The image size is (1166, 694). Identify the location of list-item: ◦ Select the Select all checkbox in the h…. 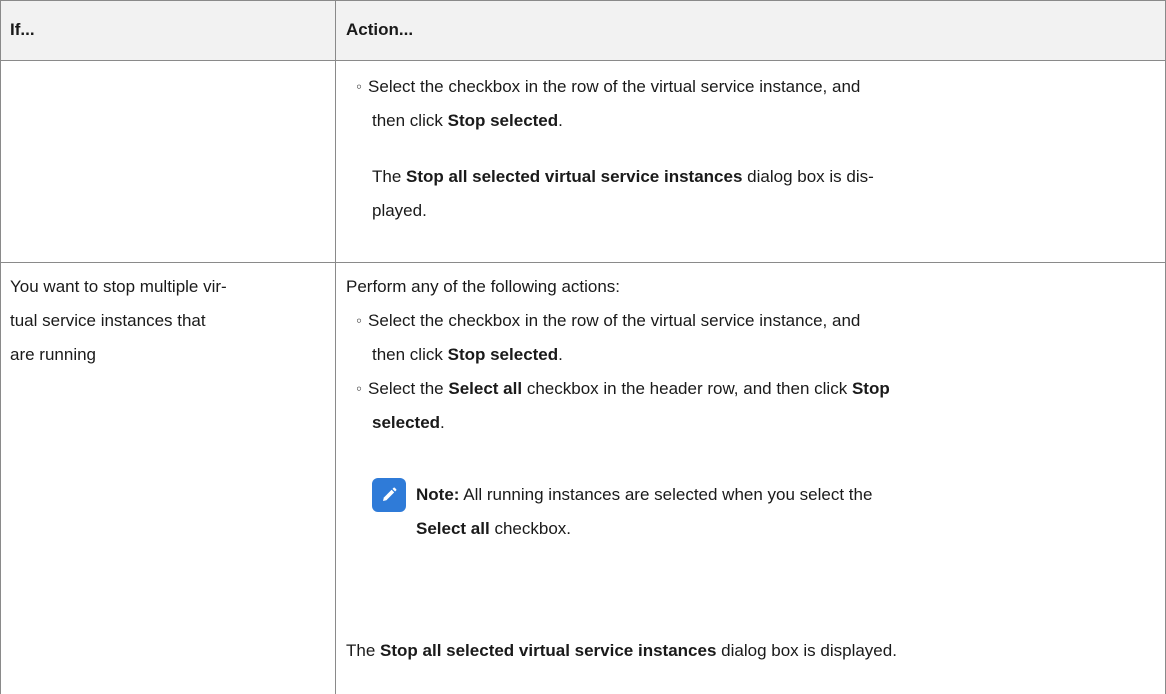
(623, 388).